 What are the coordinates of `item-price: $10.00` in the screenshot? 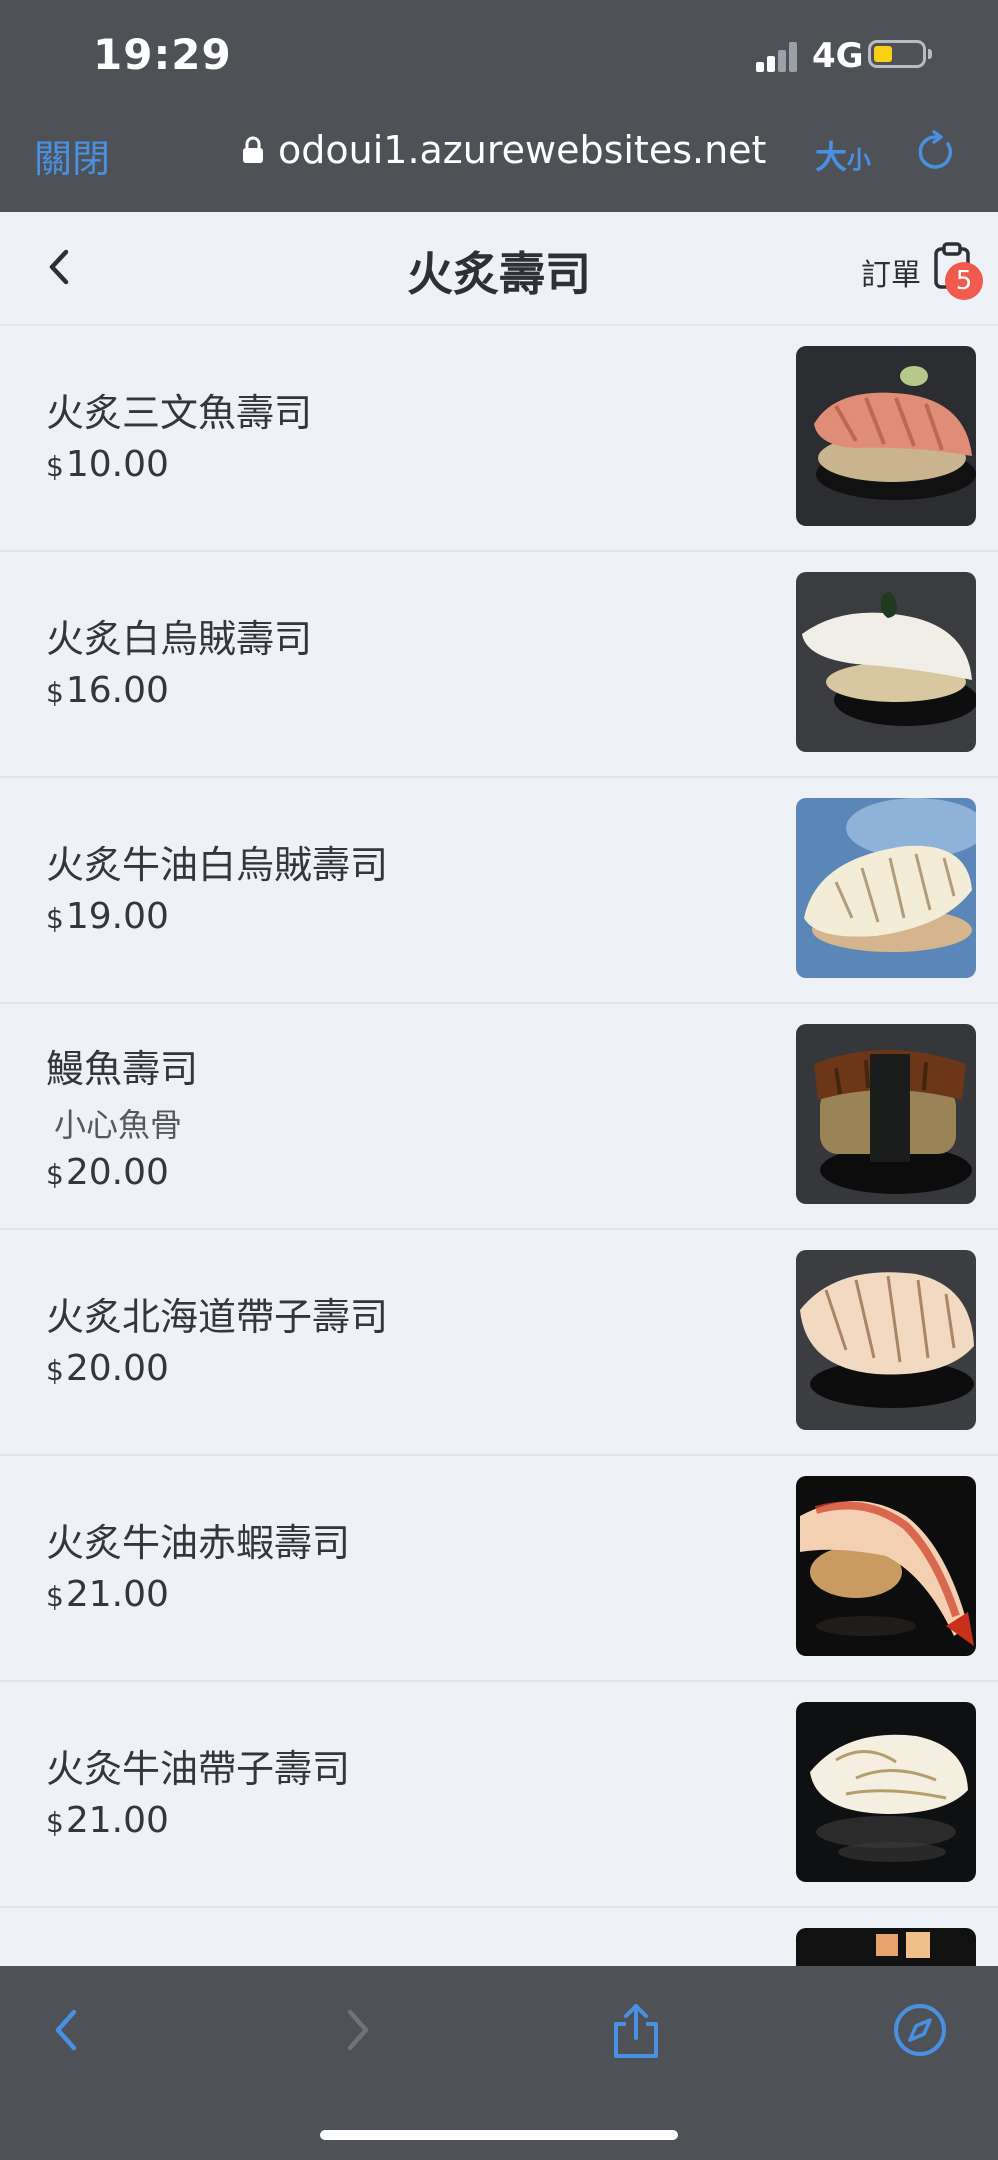 It's located at (107, 464).